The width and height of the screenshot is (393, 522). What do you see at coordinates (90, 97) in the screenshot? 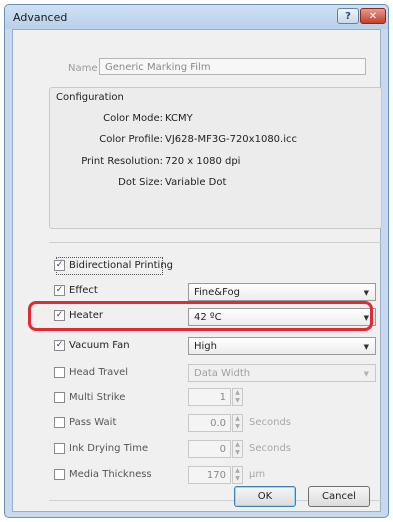
I see `configuration-title: Configuration` at bounding box center [90, 97].